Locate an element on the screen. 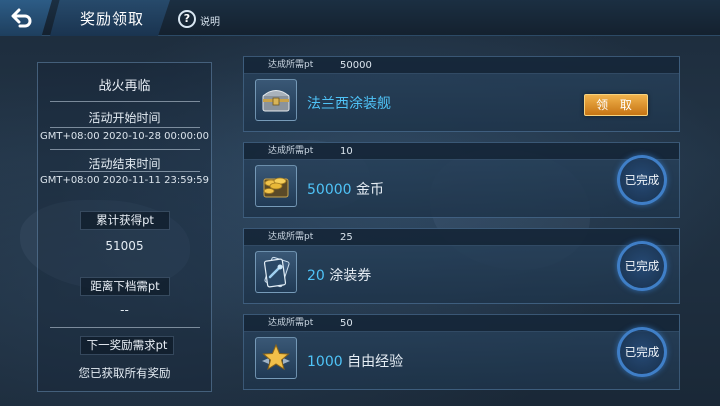 This screenshot has height=406, width=720. requirement-value: 50000 is located at coordinates (356, 65).